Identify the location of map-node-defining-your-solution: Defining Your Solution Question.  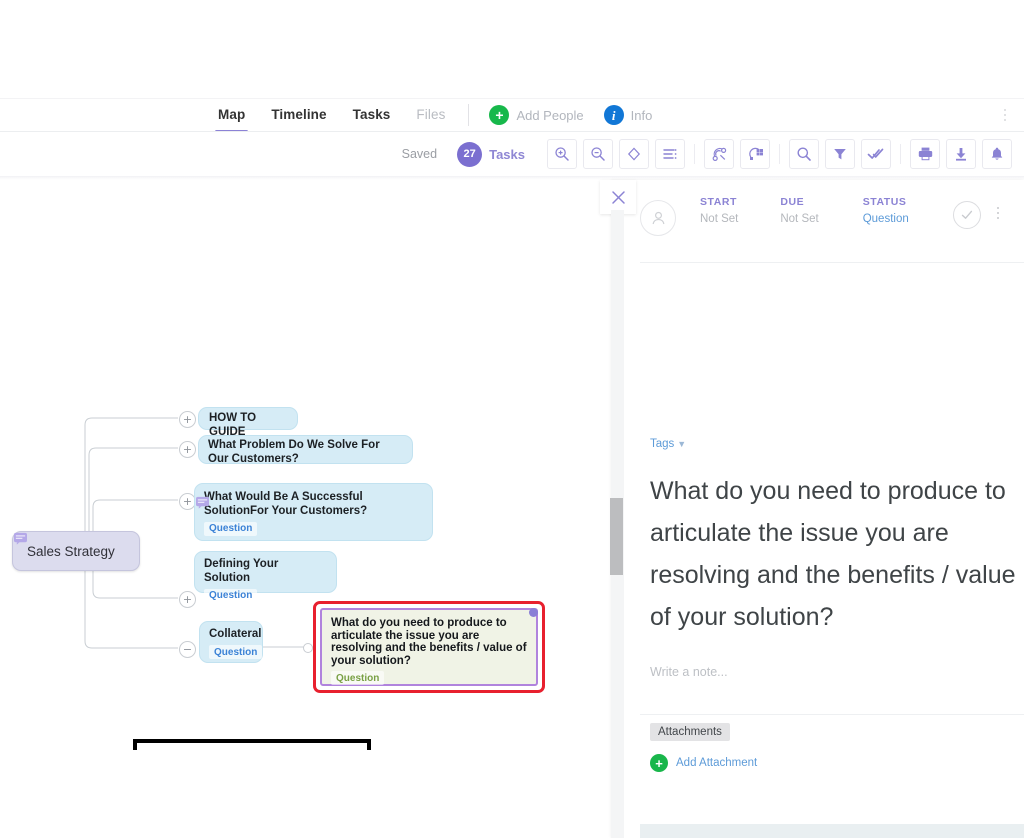
(265, 577).